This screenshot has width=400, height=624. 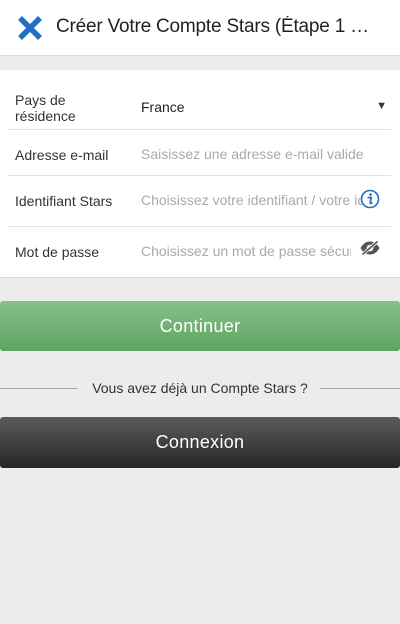 I want to click on info-icon, so click(x=370, y=199).